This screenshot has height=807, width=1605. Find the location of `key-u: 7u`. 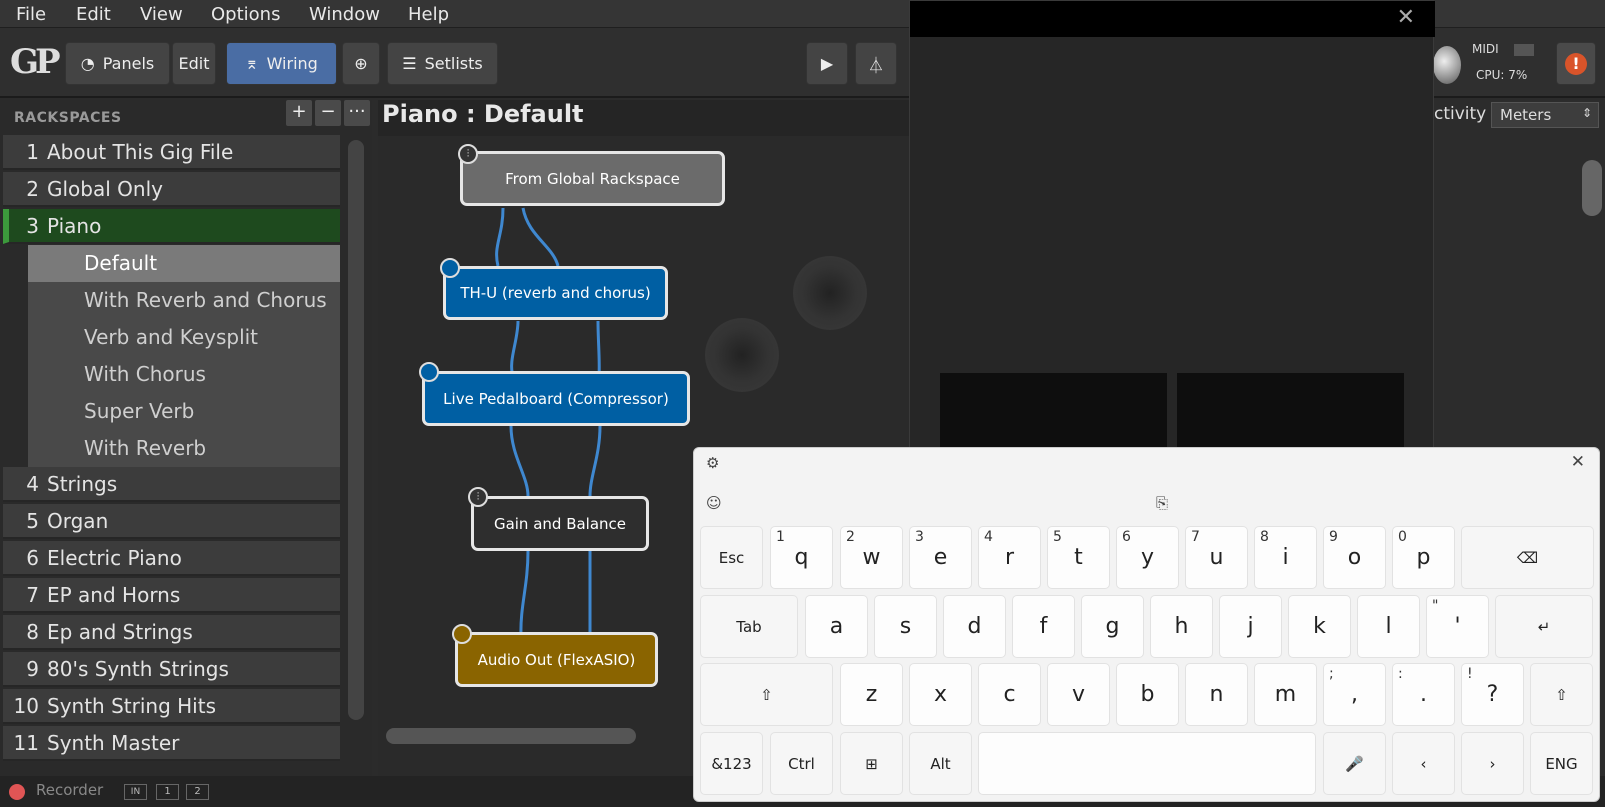

key-u: 7u is located at coordinates (1216, 557).